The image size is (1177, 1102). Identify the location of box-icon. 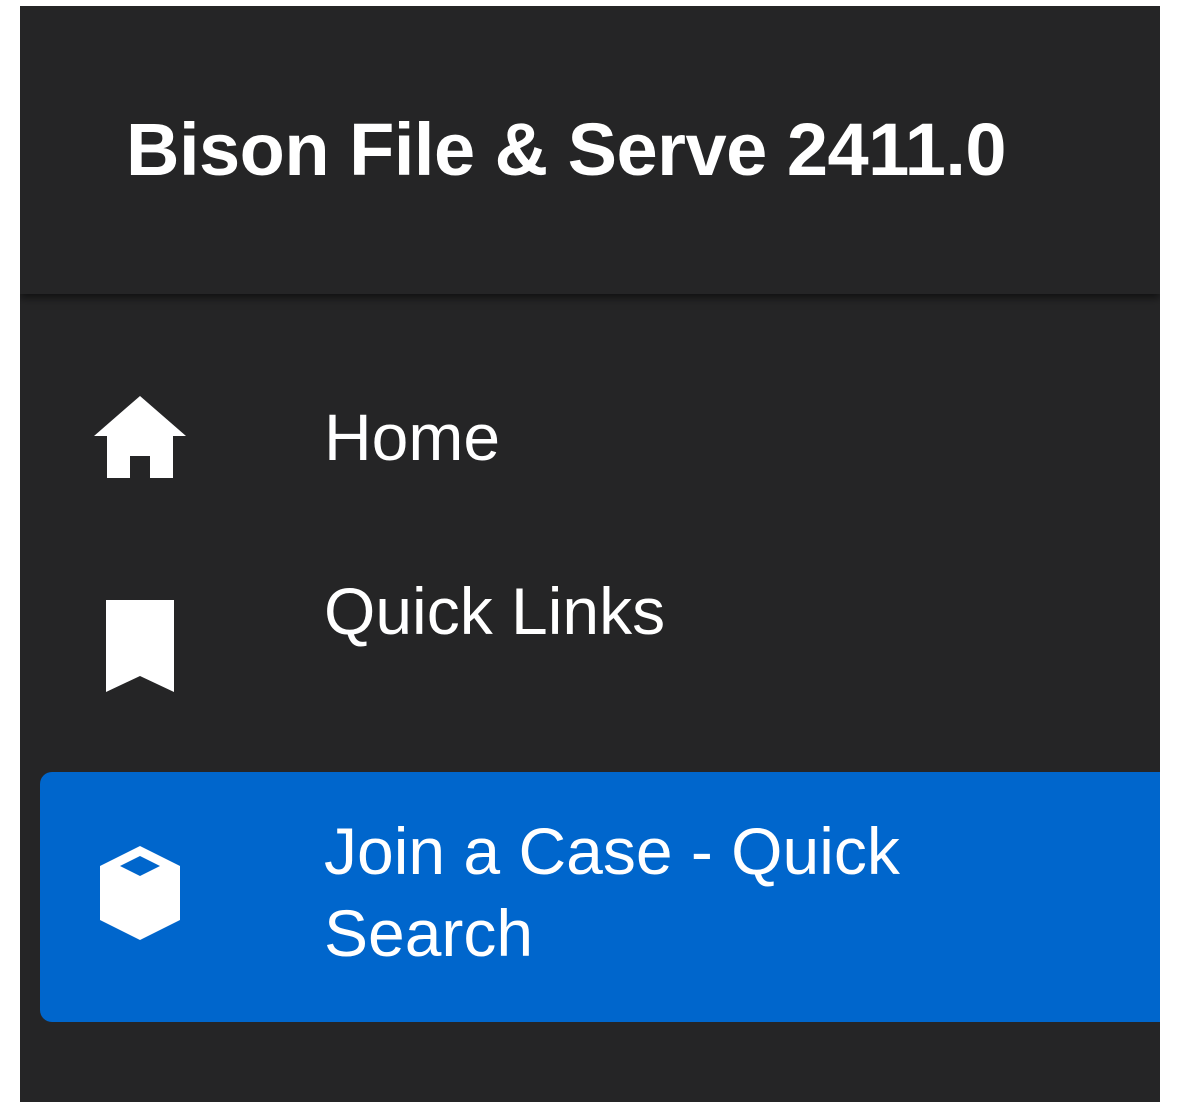
(140, 893).